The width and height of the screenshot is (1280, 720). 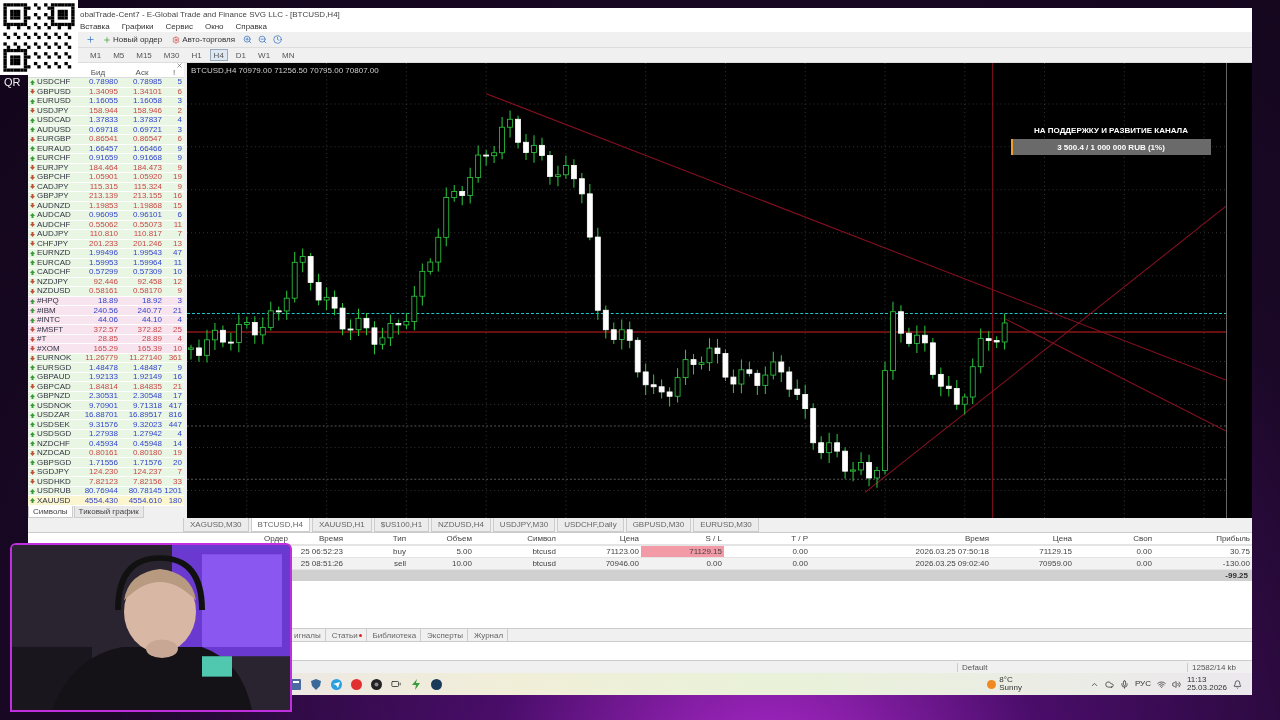 What do you see at coordinates (106, 330) in the screenshot?
I see `symbol-row: #MSFT 372.57 372.82 25` at bounding box center [106, 330].